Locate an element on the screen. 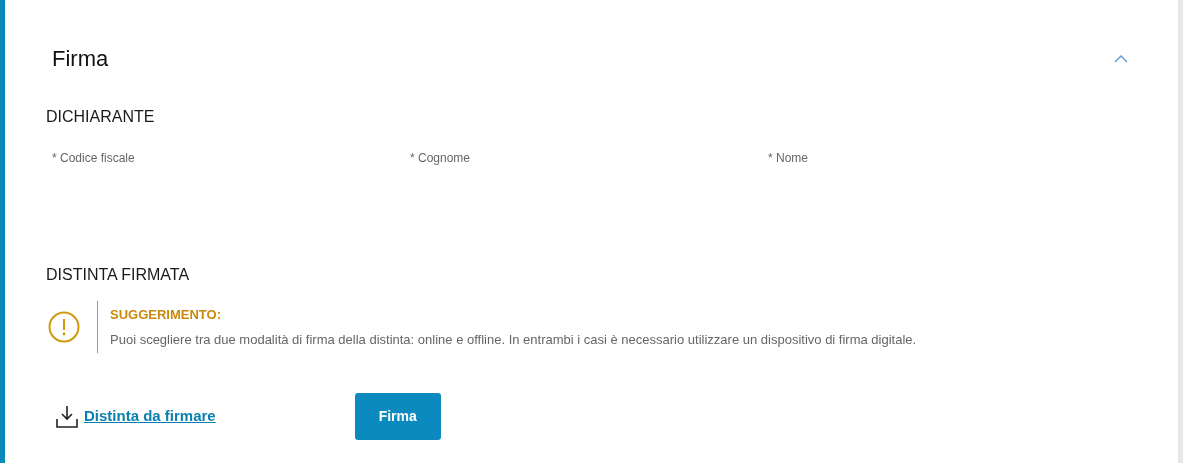  exclamation-icon is located at coordinates (64, 327).